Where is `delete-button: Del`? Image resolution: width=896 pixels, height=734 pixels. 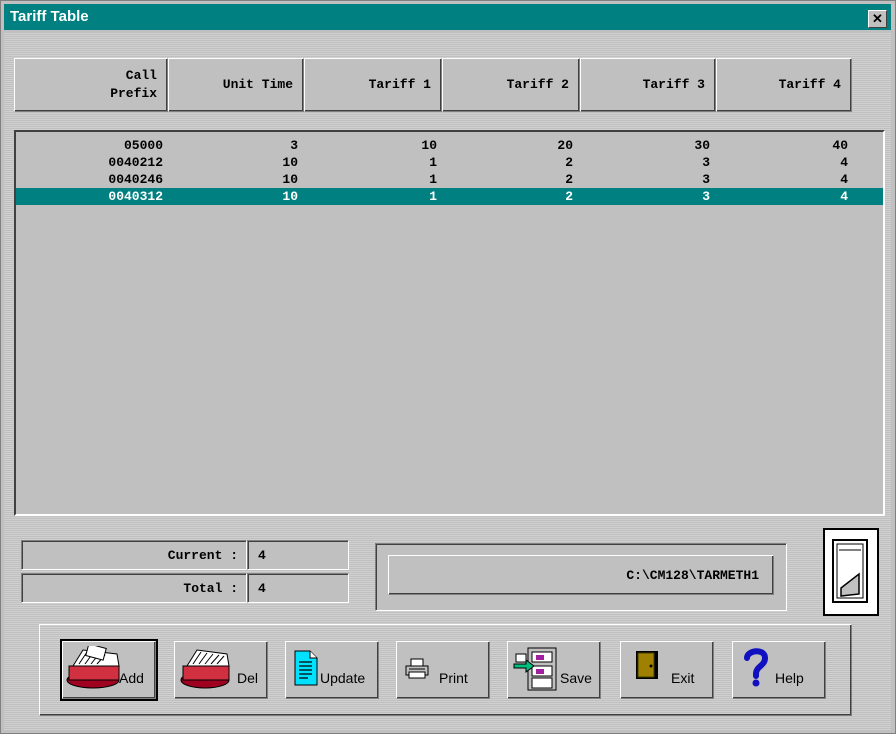
delete-button: Del is located at coordinates (221, 670).